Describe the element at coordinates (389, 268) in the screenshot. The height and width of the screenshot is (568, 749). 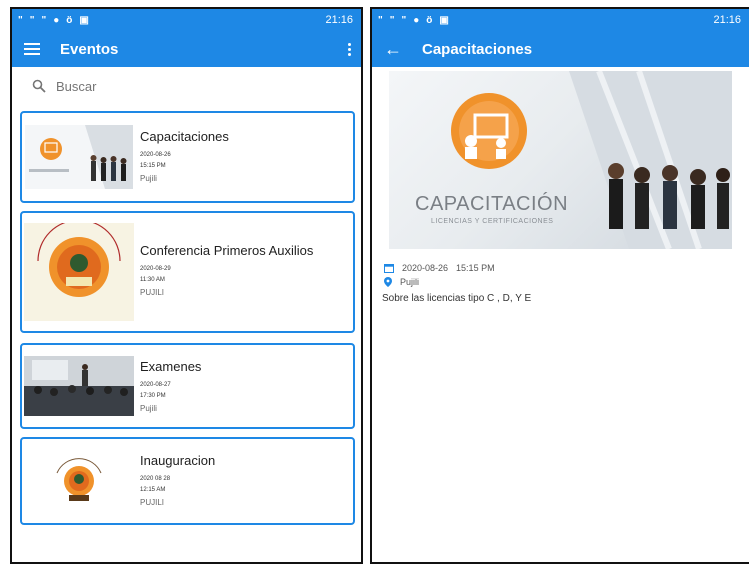
I see `calendar-icon` at that location.